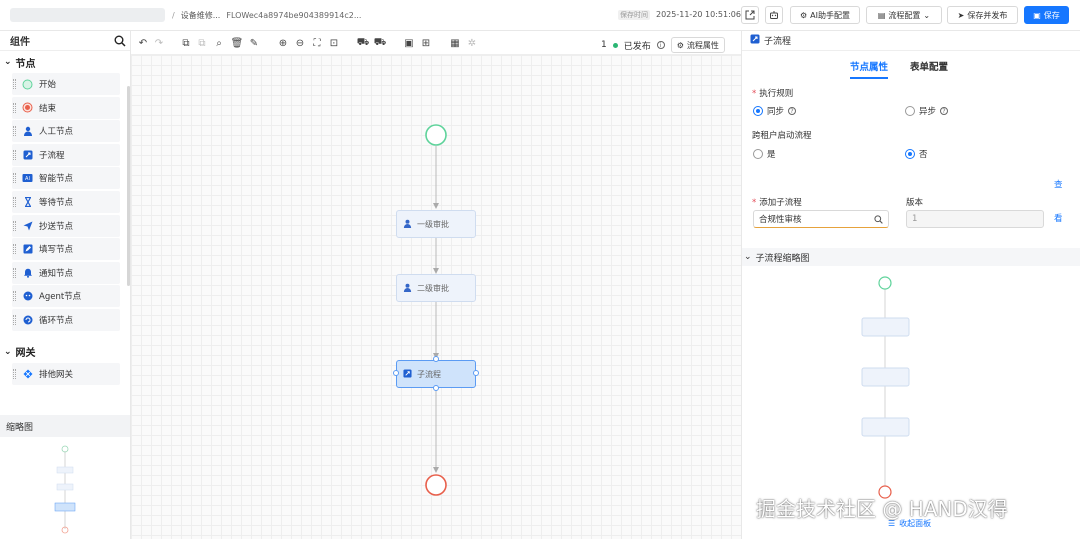 The height and width of the screenshot is (542, 1080). Describe the element at coordinates (159, 43) in the screenshot. I see `redo-icon: ↷` at that location.